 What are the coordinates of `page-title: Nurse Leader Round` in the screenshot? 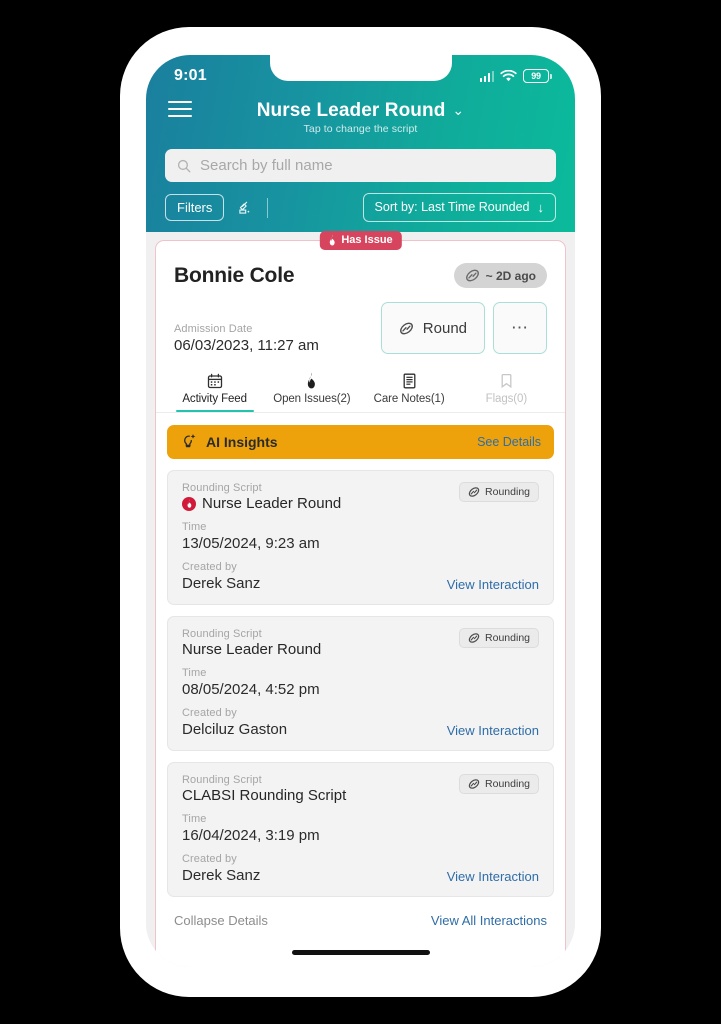 It's located at (351, 110).